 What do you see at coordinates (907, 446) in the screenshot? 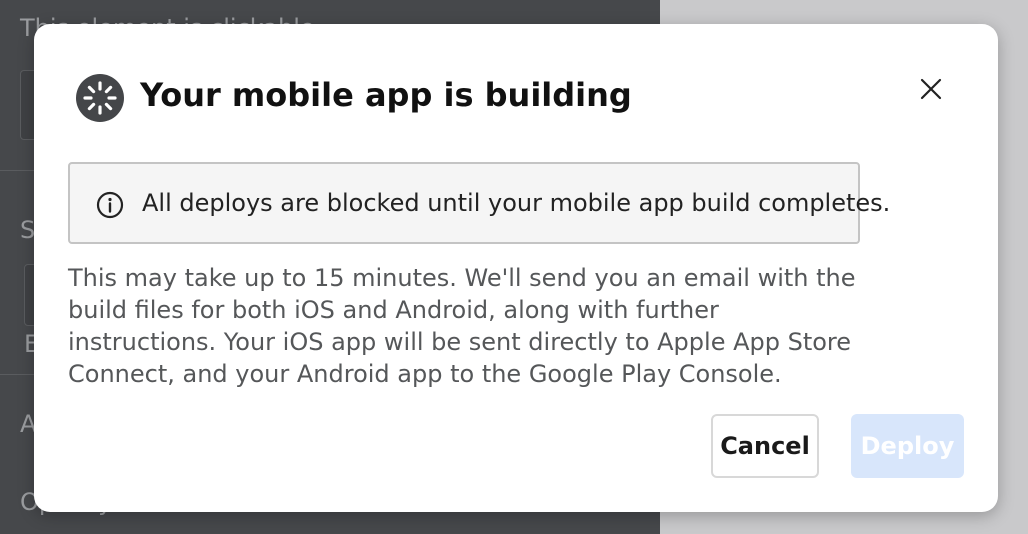
I see `deploy-button: Deploy` at bounding box center [907, 446].